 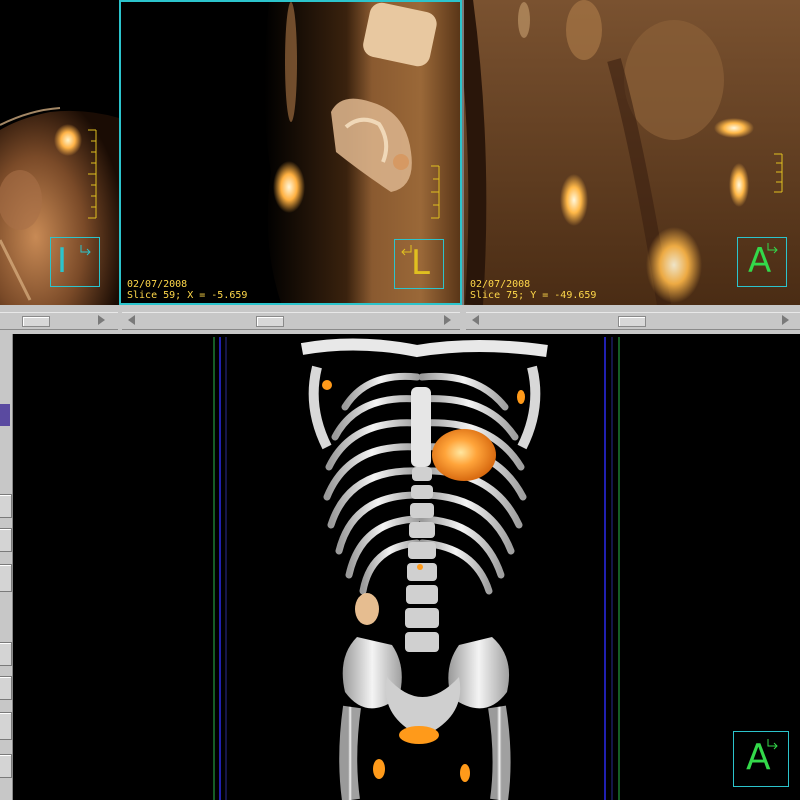 I want to click on render3d-orientation-marker: A, so click(x=761, y=759).